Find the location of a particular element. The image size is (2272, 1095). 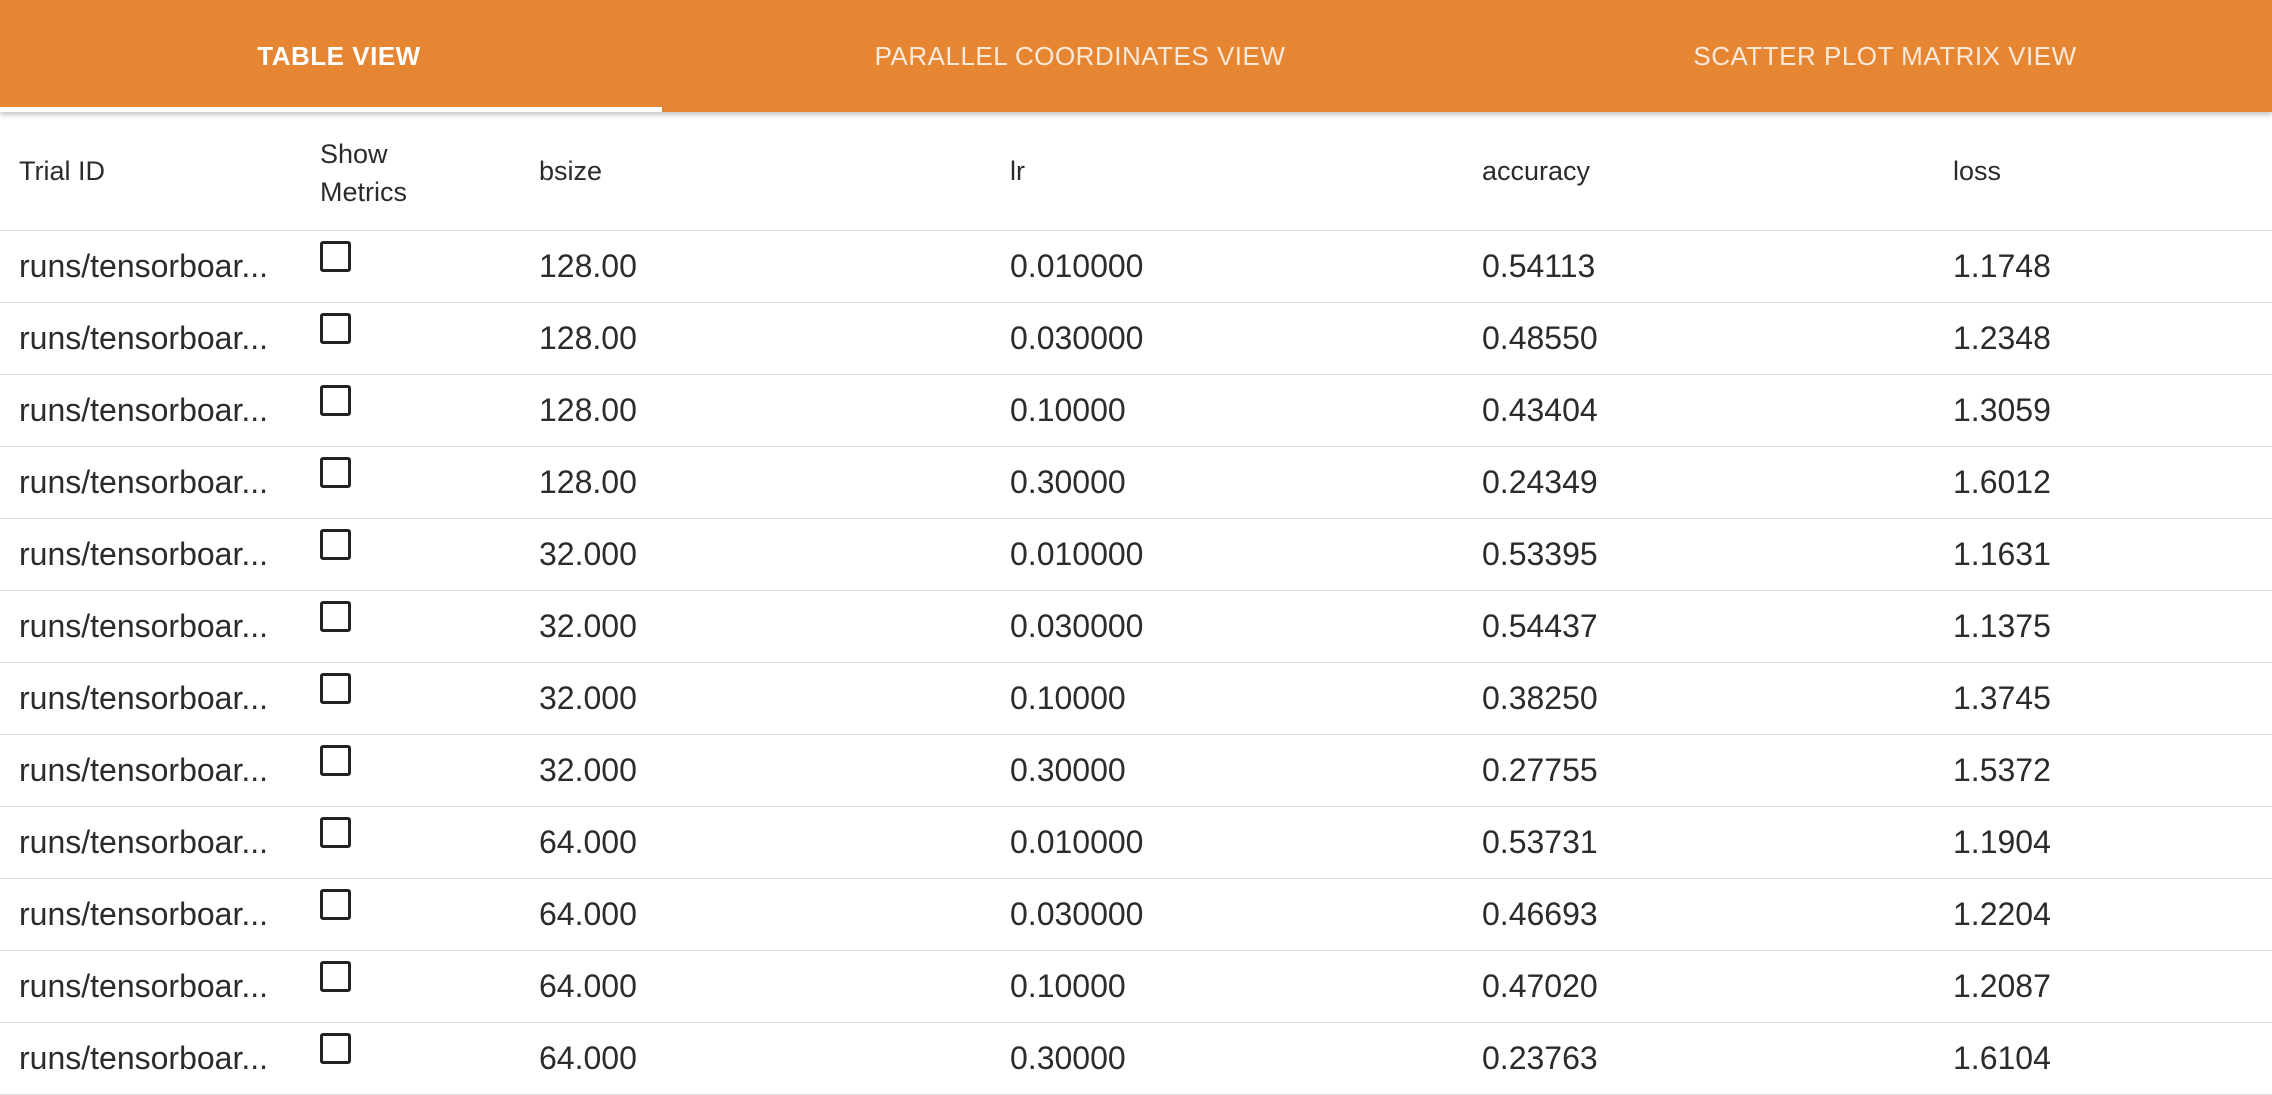

accuracy-cell: 0.48550 is located at coordinates (1717, 338).